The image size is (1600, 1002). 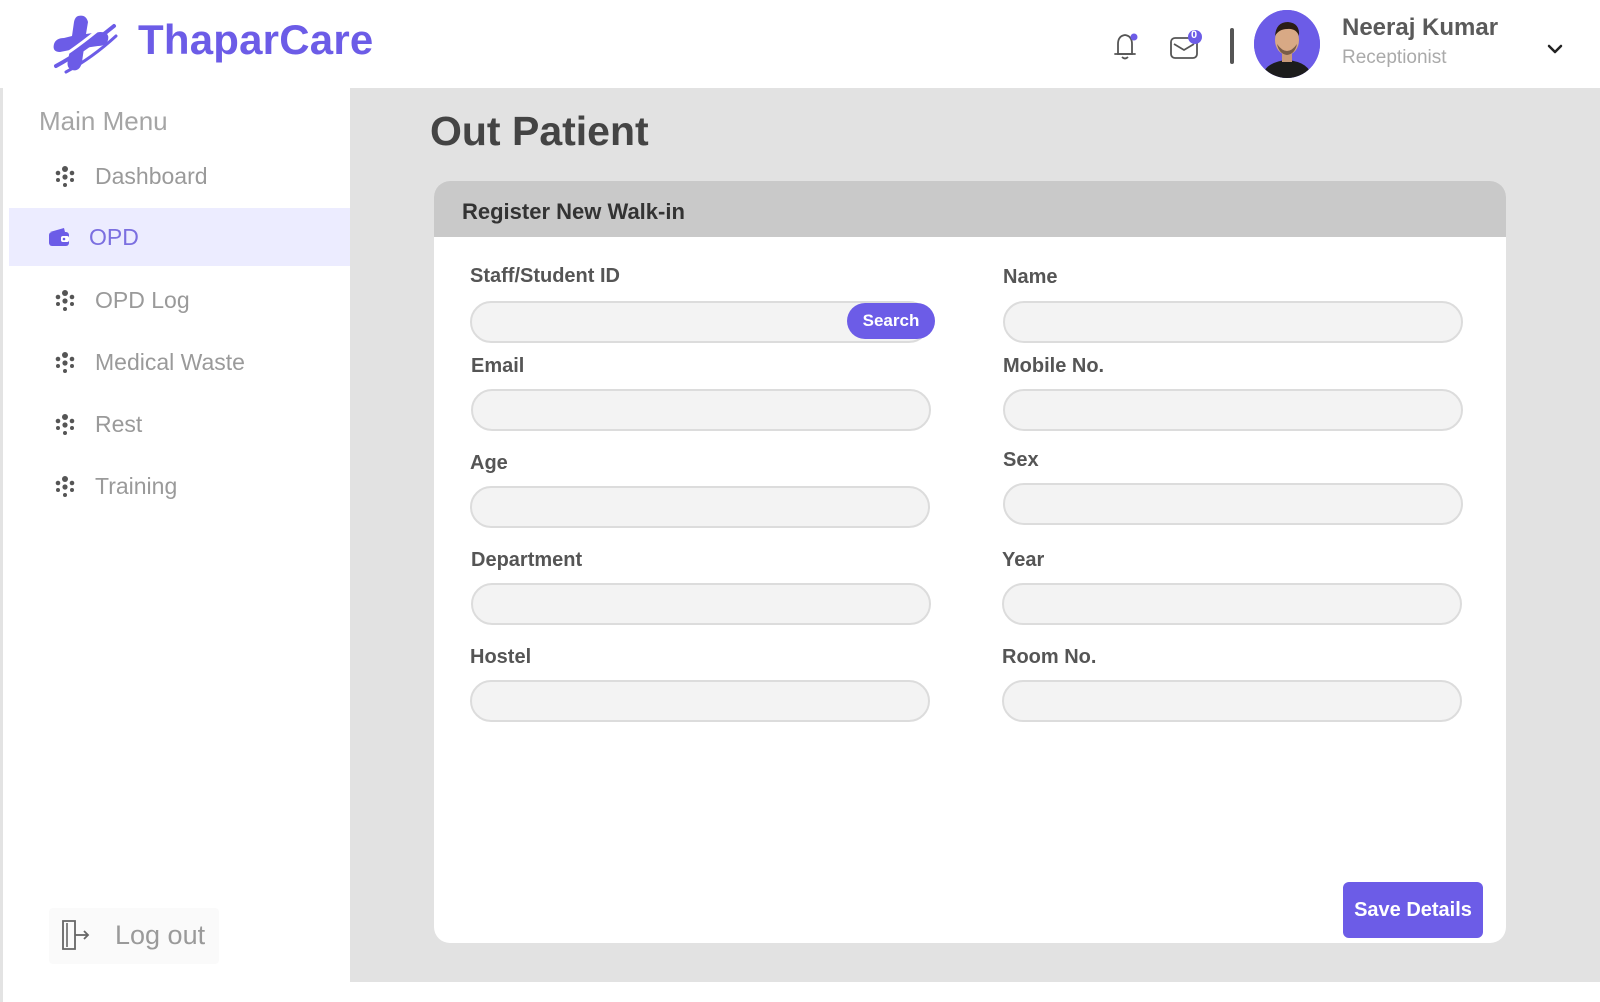 I want to click on age-field, so click(x=700, y=507).